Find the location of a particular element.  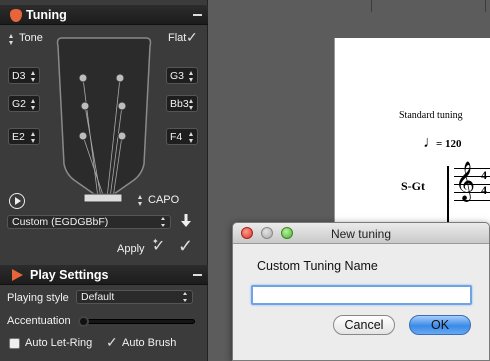

string-peg-g3: G3 is located at coordinates (182, 75).